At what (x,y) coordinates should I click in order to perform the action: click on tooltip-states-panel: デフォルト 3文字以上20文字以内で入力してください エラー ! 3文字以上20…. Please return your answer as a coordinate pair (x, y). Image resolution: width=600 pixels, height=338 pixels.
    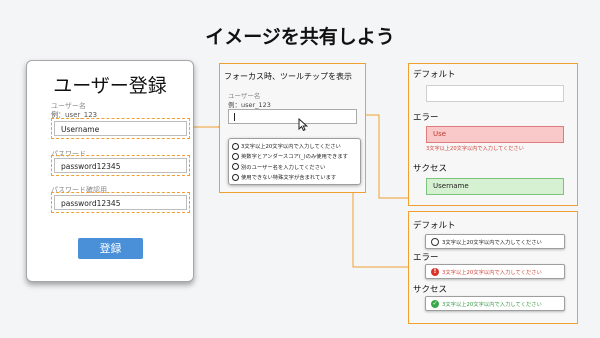
    Looking at the image, I should click on (493, 267).